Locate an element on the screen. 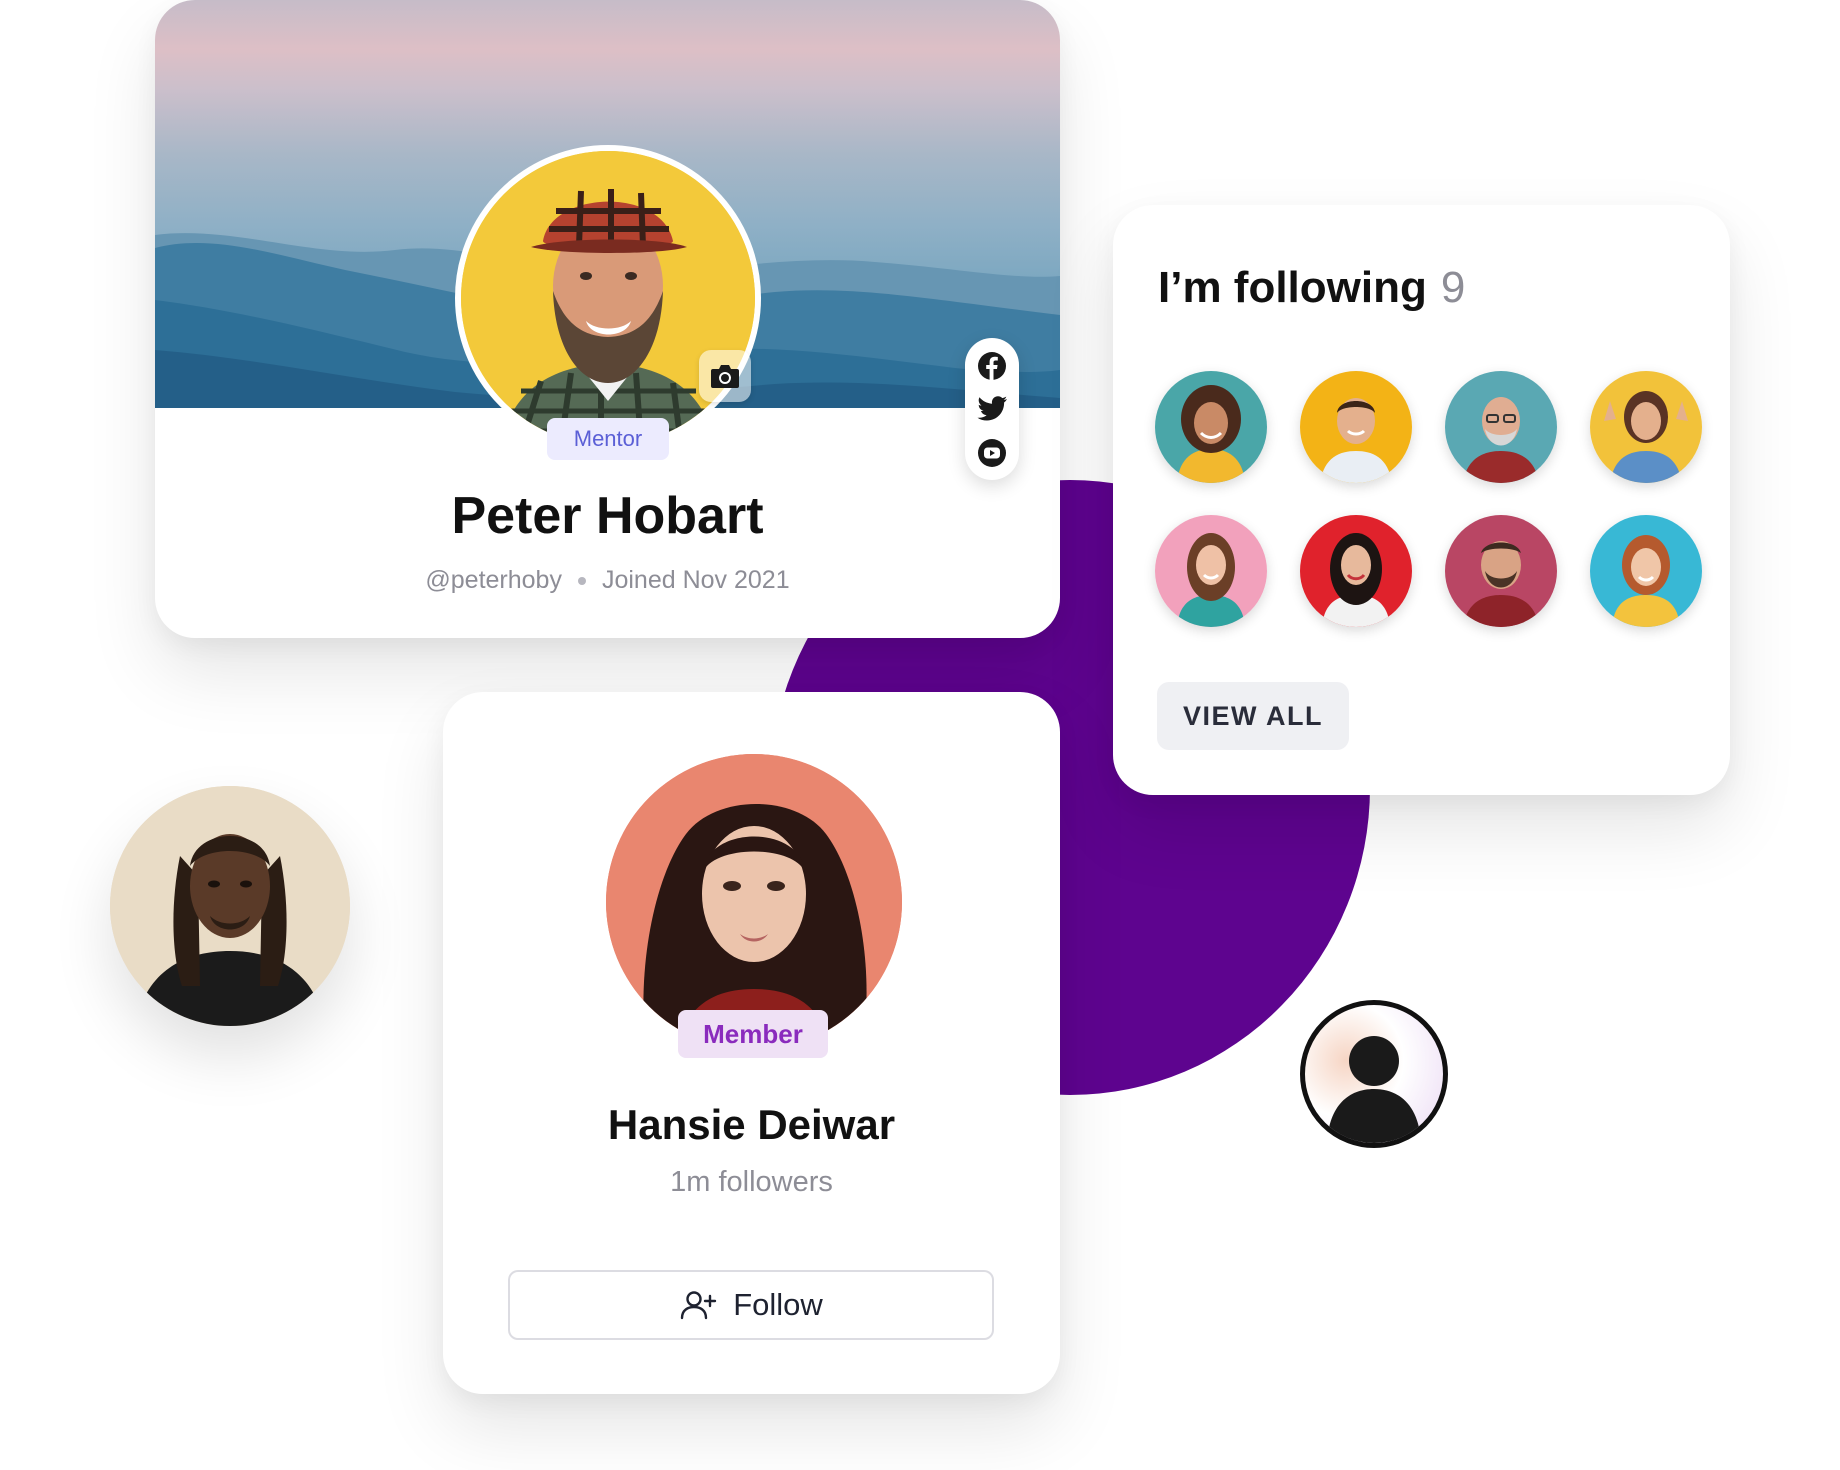 This screenshot has width=1840, height=1470. member-followers: 1m followers is located at coordinates (751, 1182).